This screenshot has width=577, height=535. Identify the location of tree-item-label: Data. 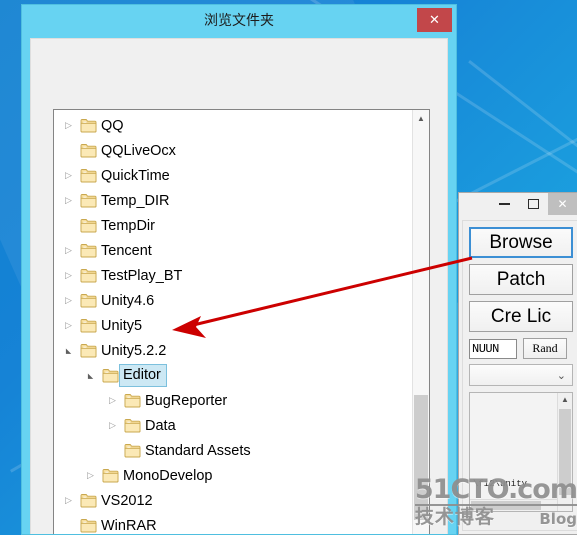
(160, 425).